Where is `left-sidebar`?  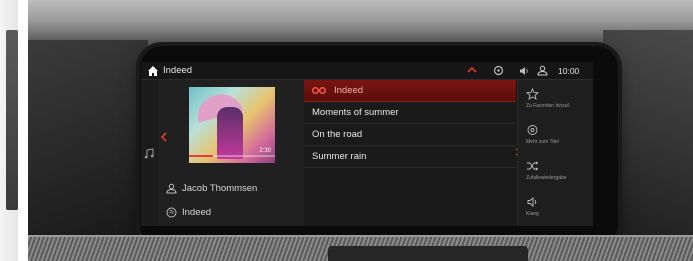 left-sidebar is located at coordinates (149, 153).